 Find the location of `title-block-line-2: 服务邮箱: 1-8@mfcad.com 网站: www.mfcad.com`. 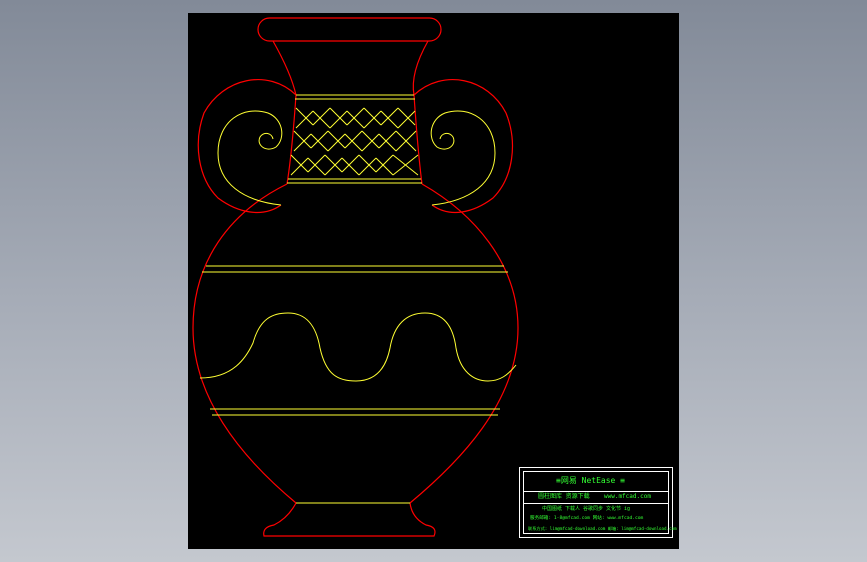

title-block-line-2: 服务邮箱: 1-8@mfcad.com 网站: www.mfcad.com is located at coordinates (587, 518).